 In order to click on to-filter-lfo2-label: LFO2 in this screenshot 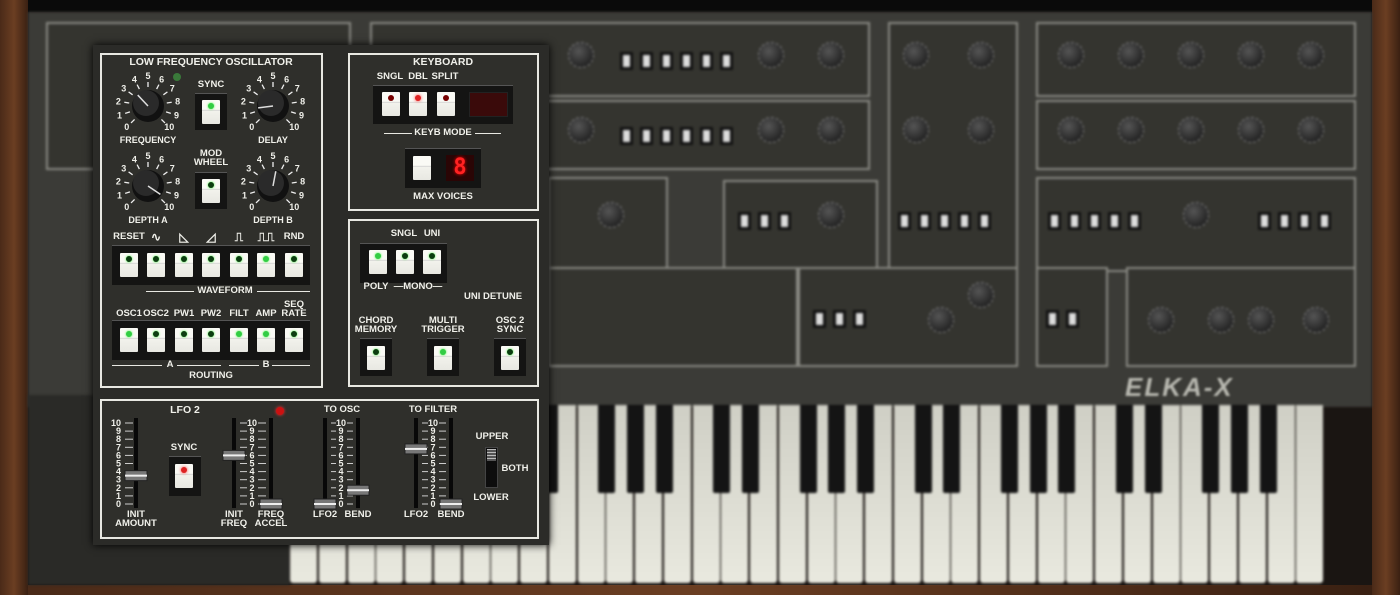, I will do `click(416, 514)`.